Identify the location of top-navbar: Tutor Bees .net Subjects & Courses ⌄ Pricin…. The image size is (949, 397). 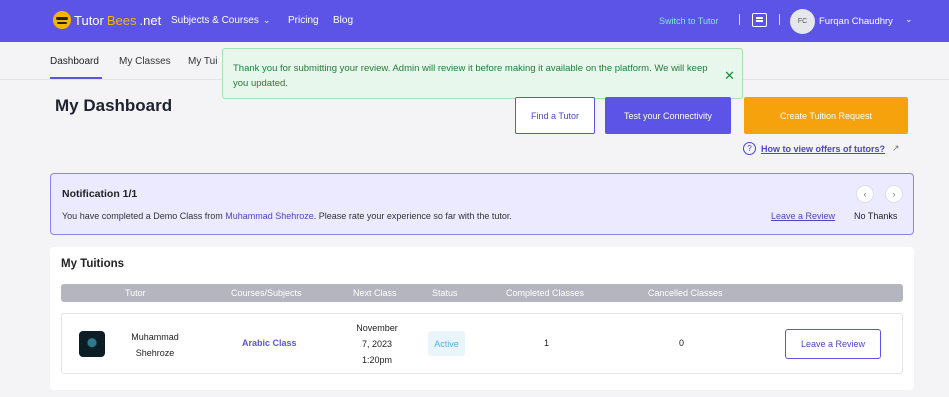
(474, 21).